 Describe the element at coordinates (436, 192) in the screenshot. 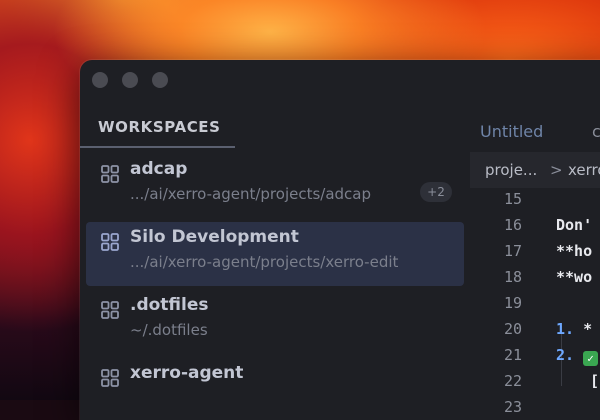

I see `workspace-count-badge: +2` at that location.